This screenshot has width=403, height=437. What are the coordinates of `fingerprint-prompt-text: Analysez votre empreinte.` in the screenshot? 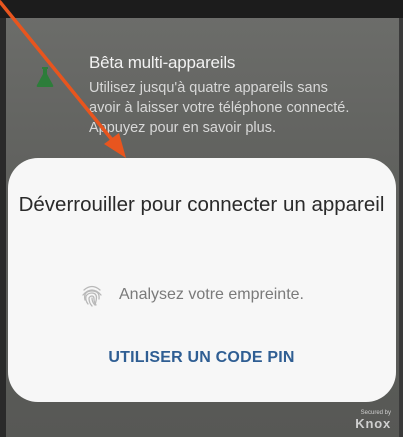 It's located at (211, 294).